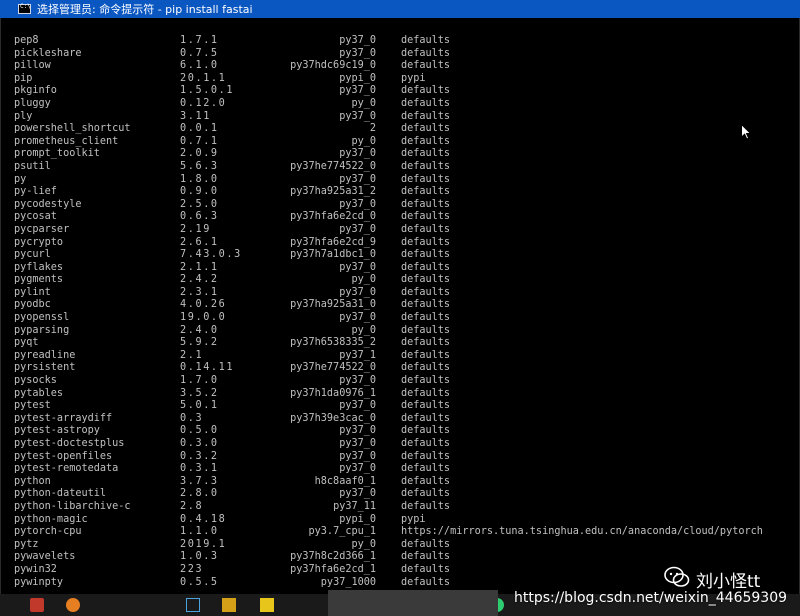 This screenshot has height=616, width=800. Describe the element at coordinates (404, 368) in the screenshot. I see `package-row: pyrsistent 0.14.11 py37he774522_0 defaults` at that location.